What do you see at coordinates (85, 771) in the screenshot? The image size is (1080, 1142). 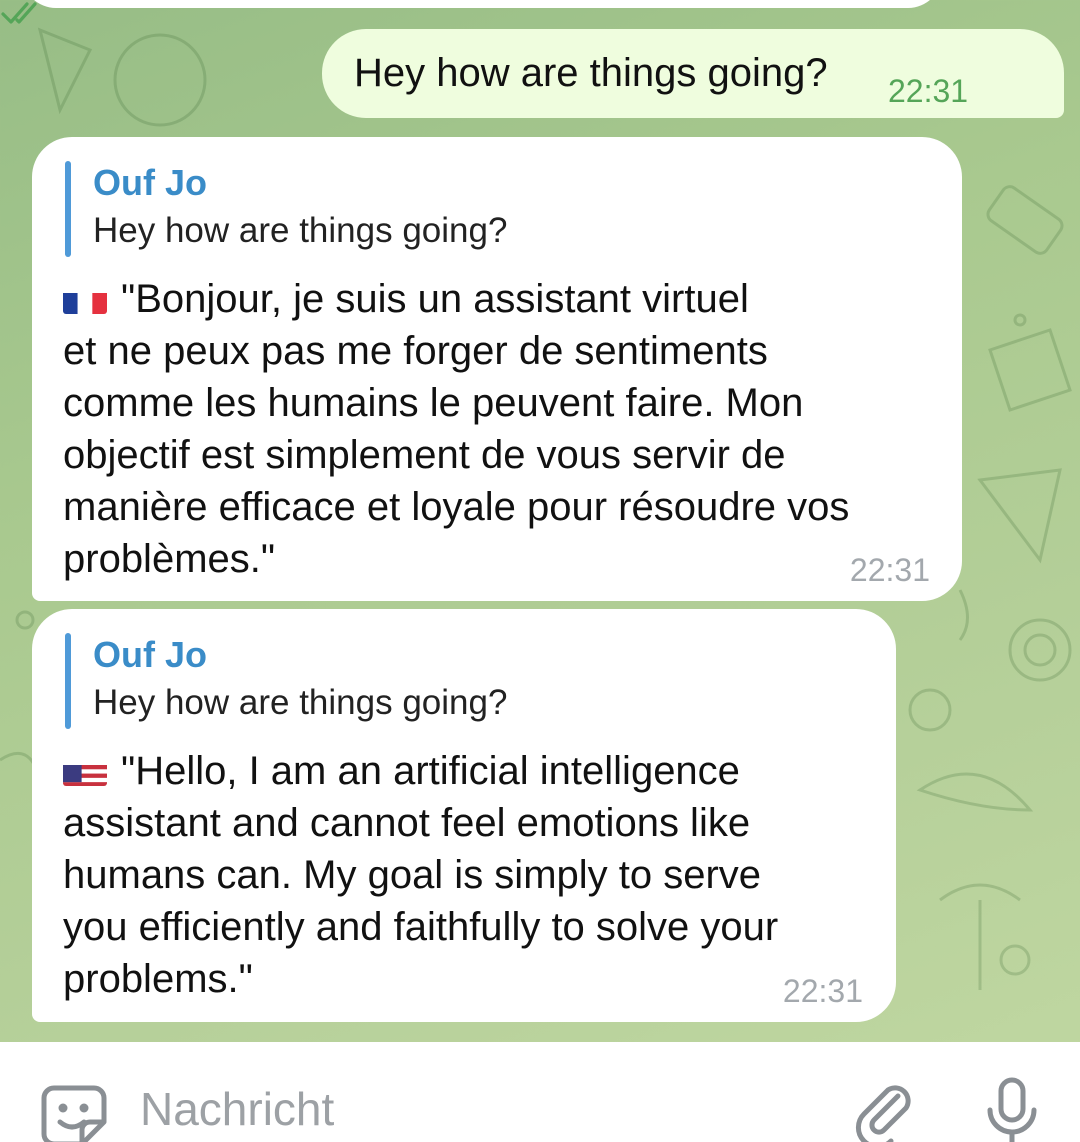 I see `flag-usa-icon` at bounding box center [85, 771].